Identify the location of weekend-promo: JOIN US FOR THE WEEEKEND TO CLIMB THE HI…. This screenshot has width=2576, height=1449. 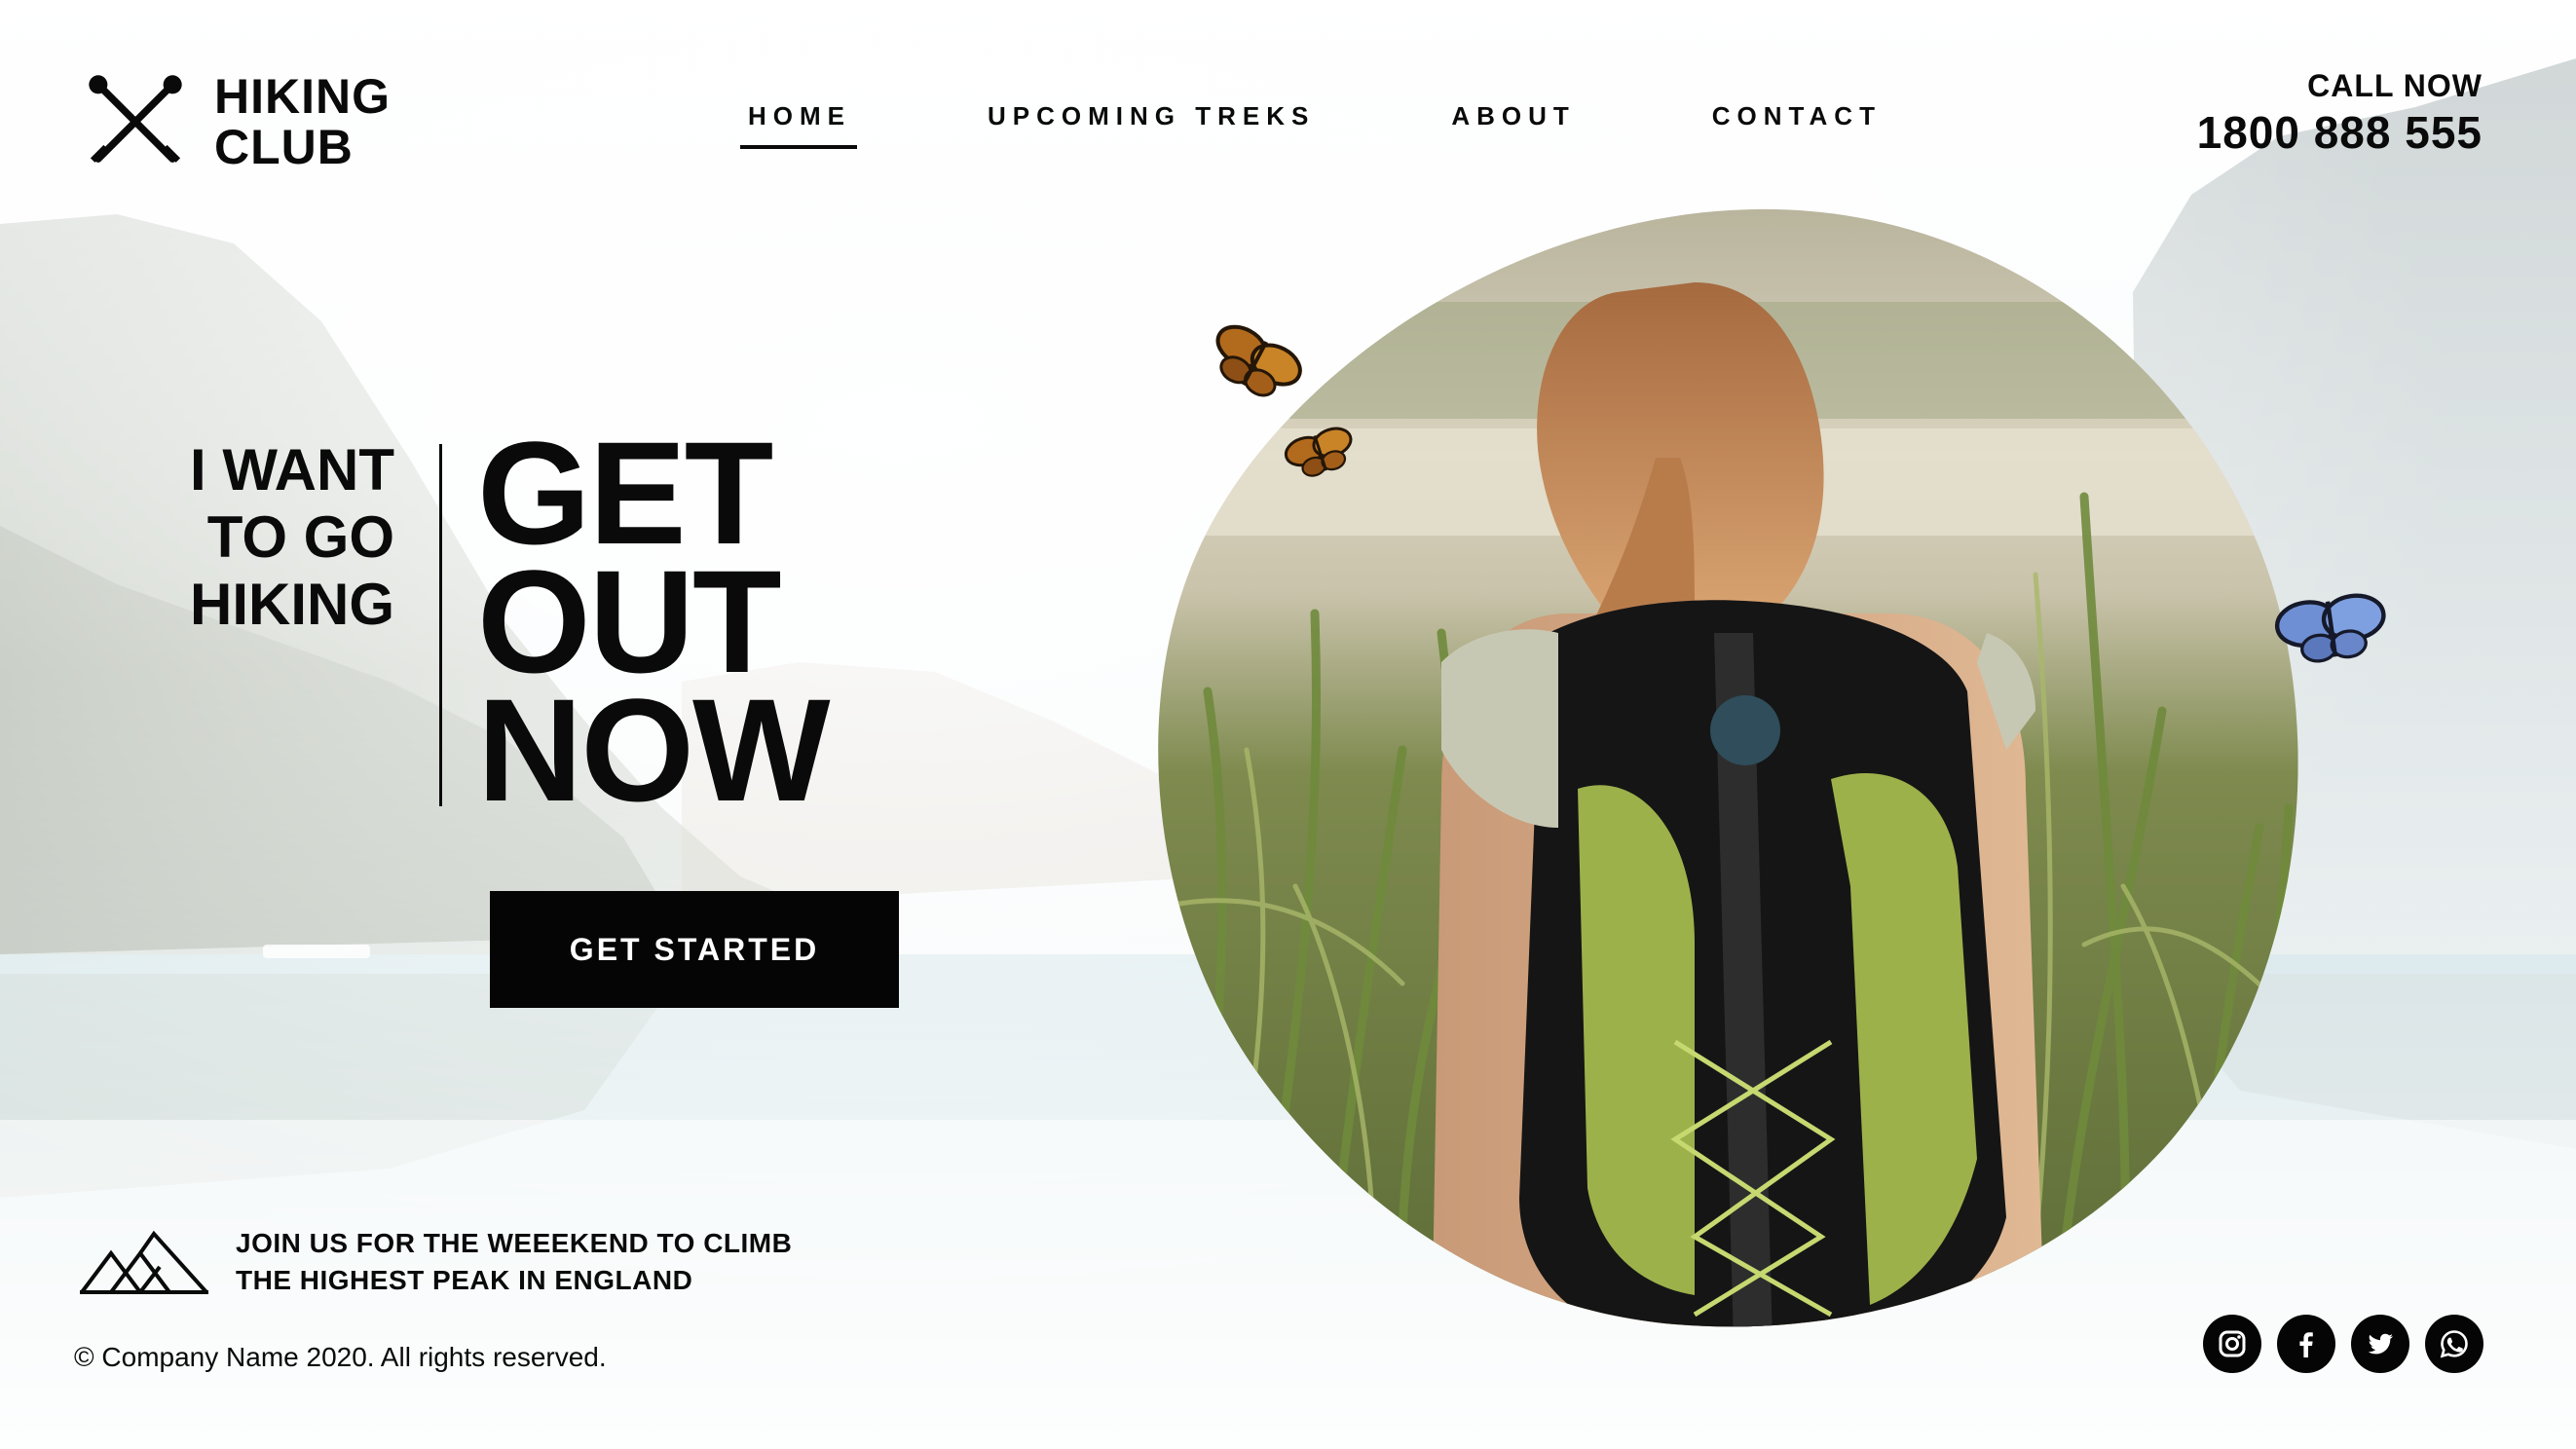
(449, 1262).